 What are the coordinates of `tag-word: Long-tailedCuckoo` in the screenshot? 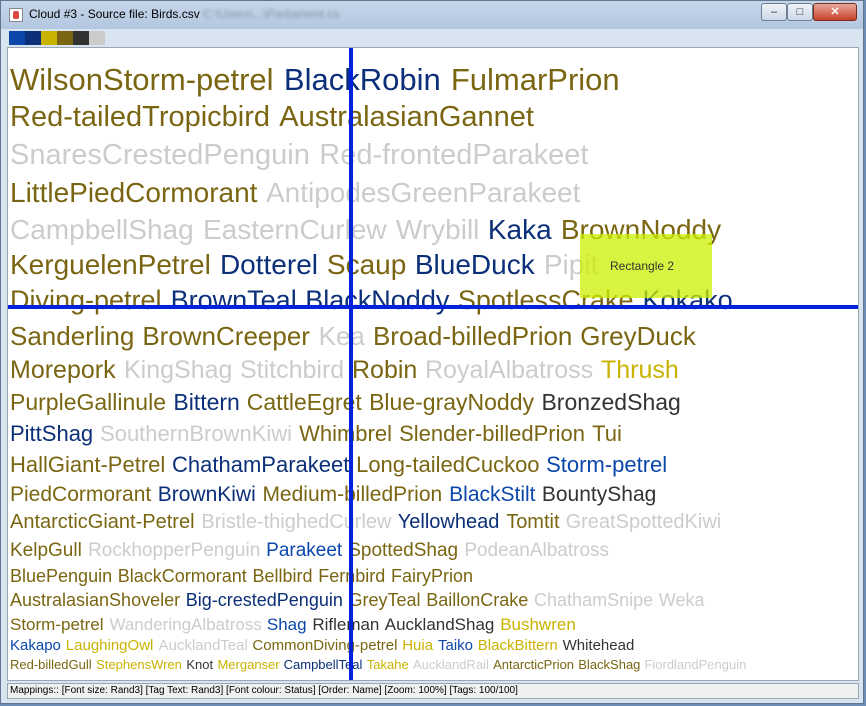 It's located at (447, 464).